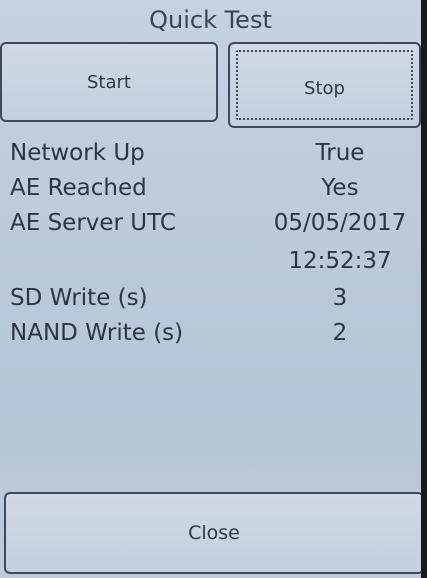  I want to click on result-row-nand-write: NAND Write (s) 2, so click(210, 338).